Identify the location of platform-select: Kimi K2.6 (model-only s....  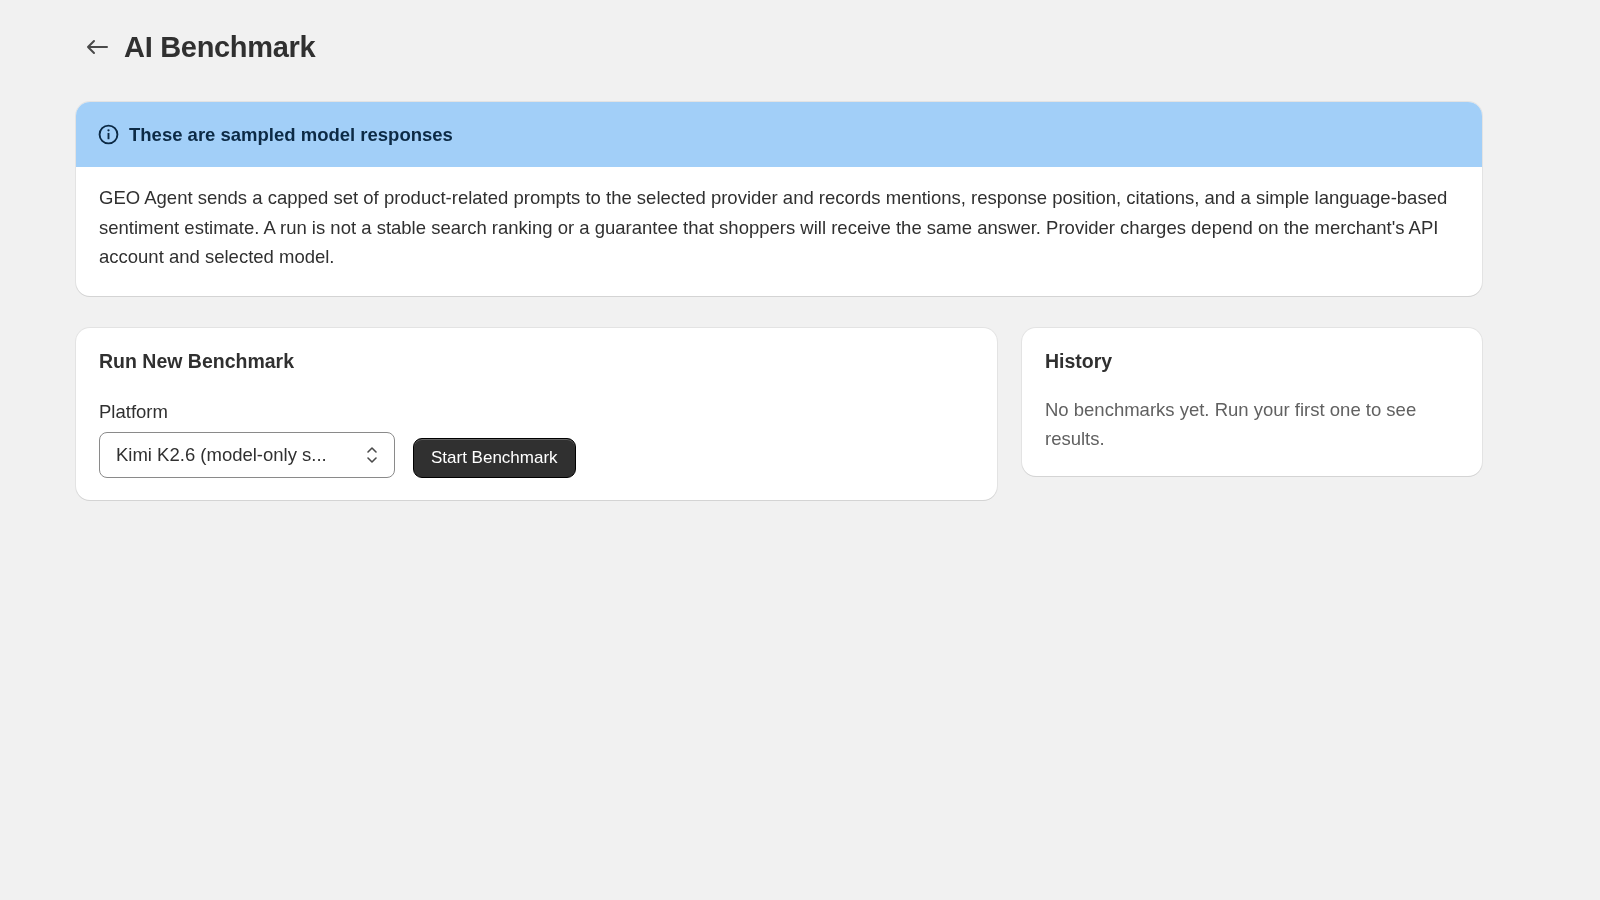
(247, 454).